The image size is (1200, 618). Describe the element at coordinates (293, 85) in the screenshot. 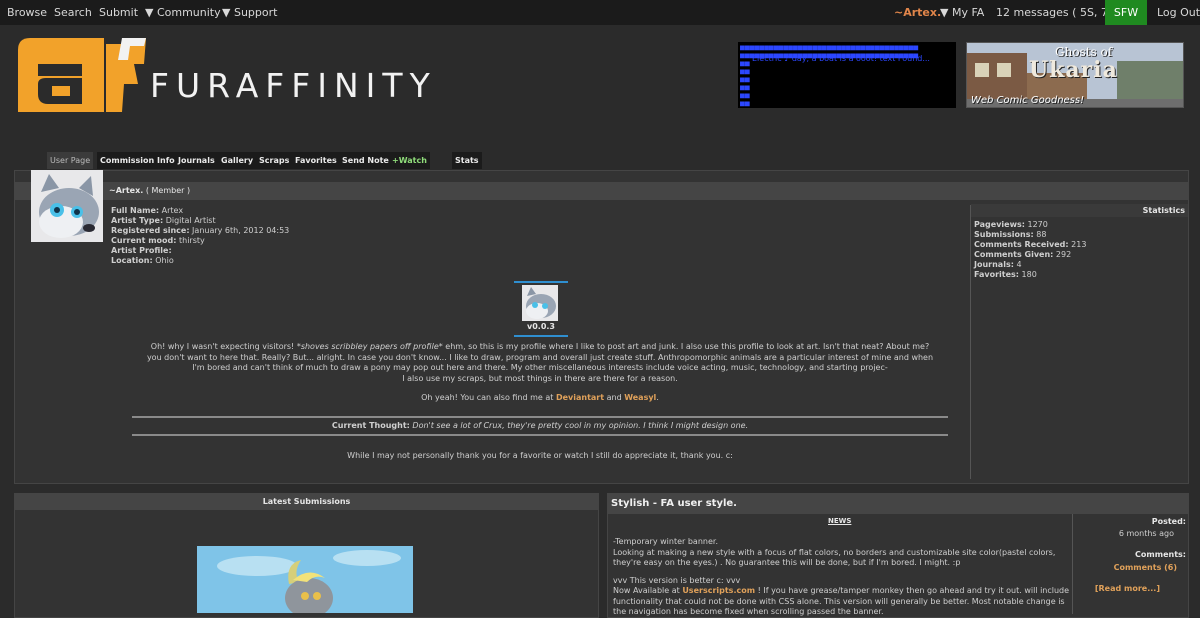

I see `site-logo-text: FURAFFINITY` at that location.